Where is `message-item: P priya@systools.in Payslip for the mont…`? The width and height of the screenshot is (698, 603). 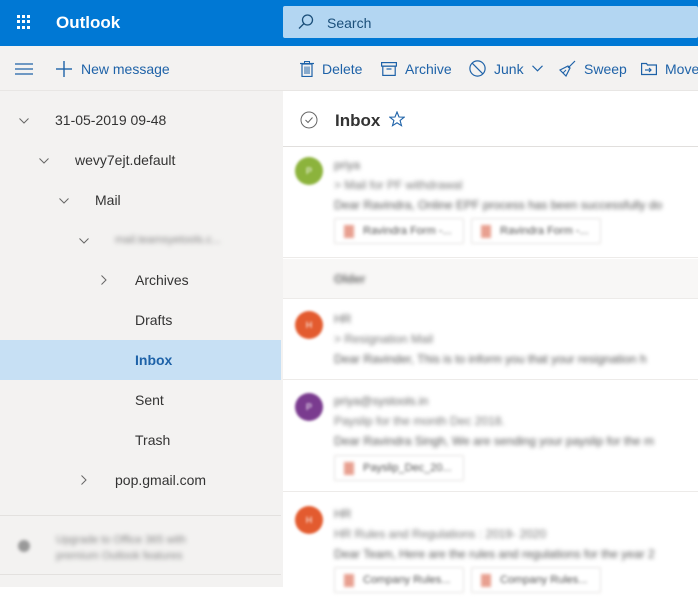 message-item: P priya@systools.in Payslip for the mont… is located at coordinates (490, 436).